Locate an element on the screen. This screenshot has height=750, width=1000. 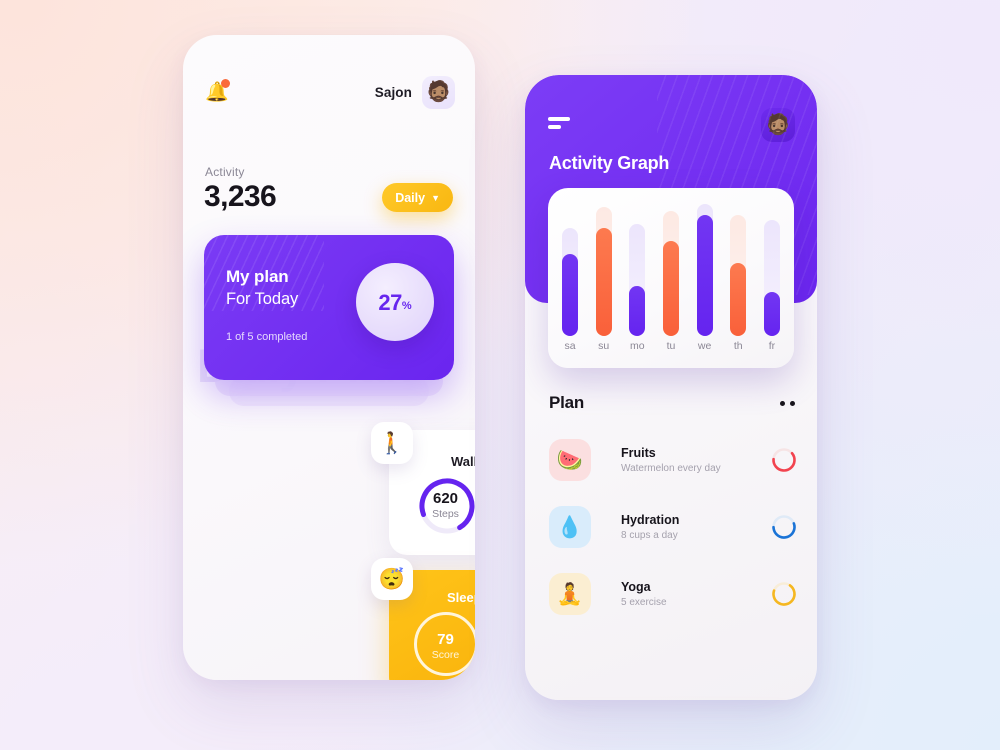
my-plan-percent-badge: 27 % is located at coordinates (395, 302).